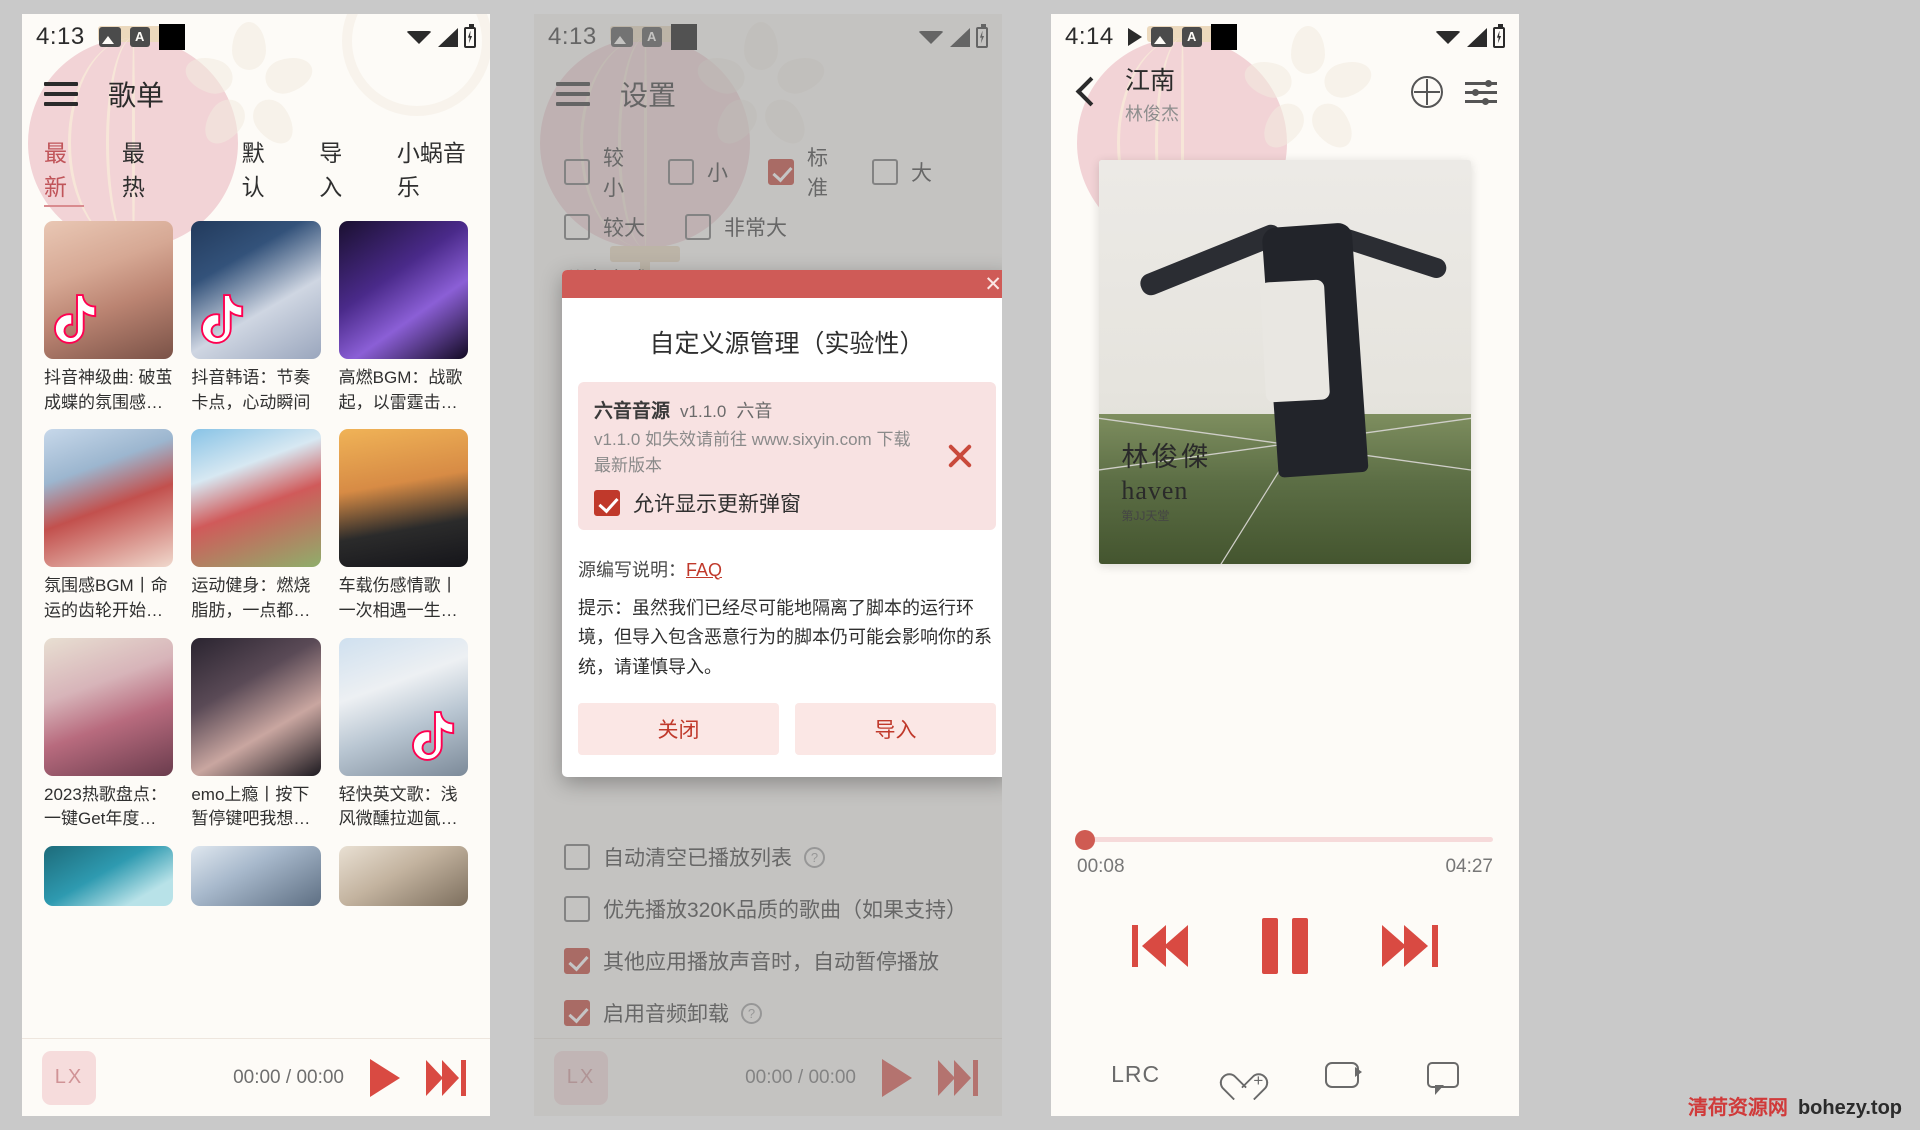  I want to click on status-time: 4:13, so click(60, 36).